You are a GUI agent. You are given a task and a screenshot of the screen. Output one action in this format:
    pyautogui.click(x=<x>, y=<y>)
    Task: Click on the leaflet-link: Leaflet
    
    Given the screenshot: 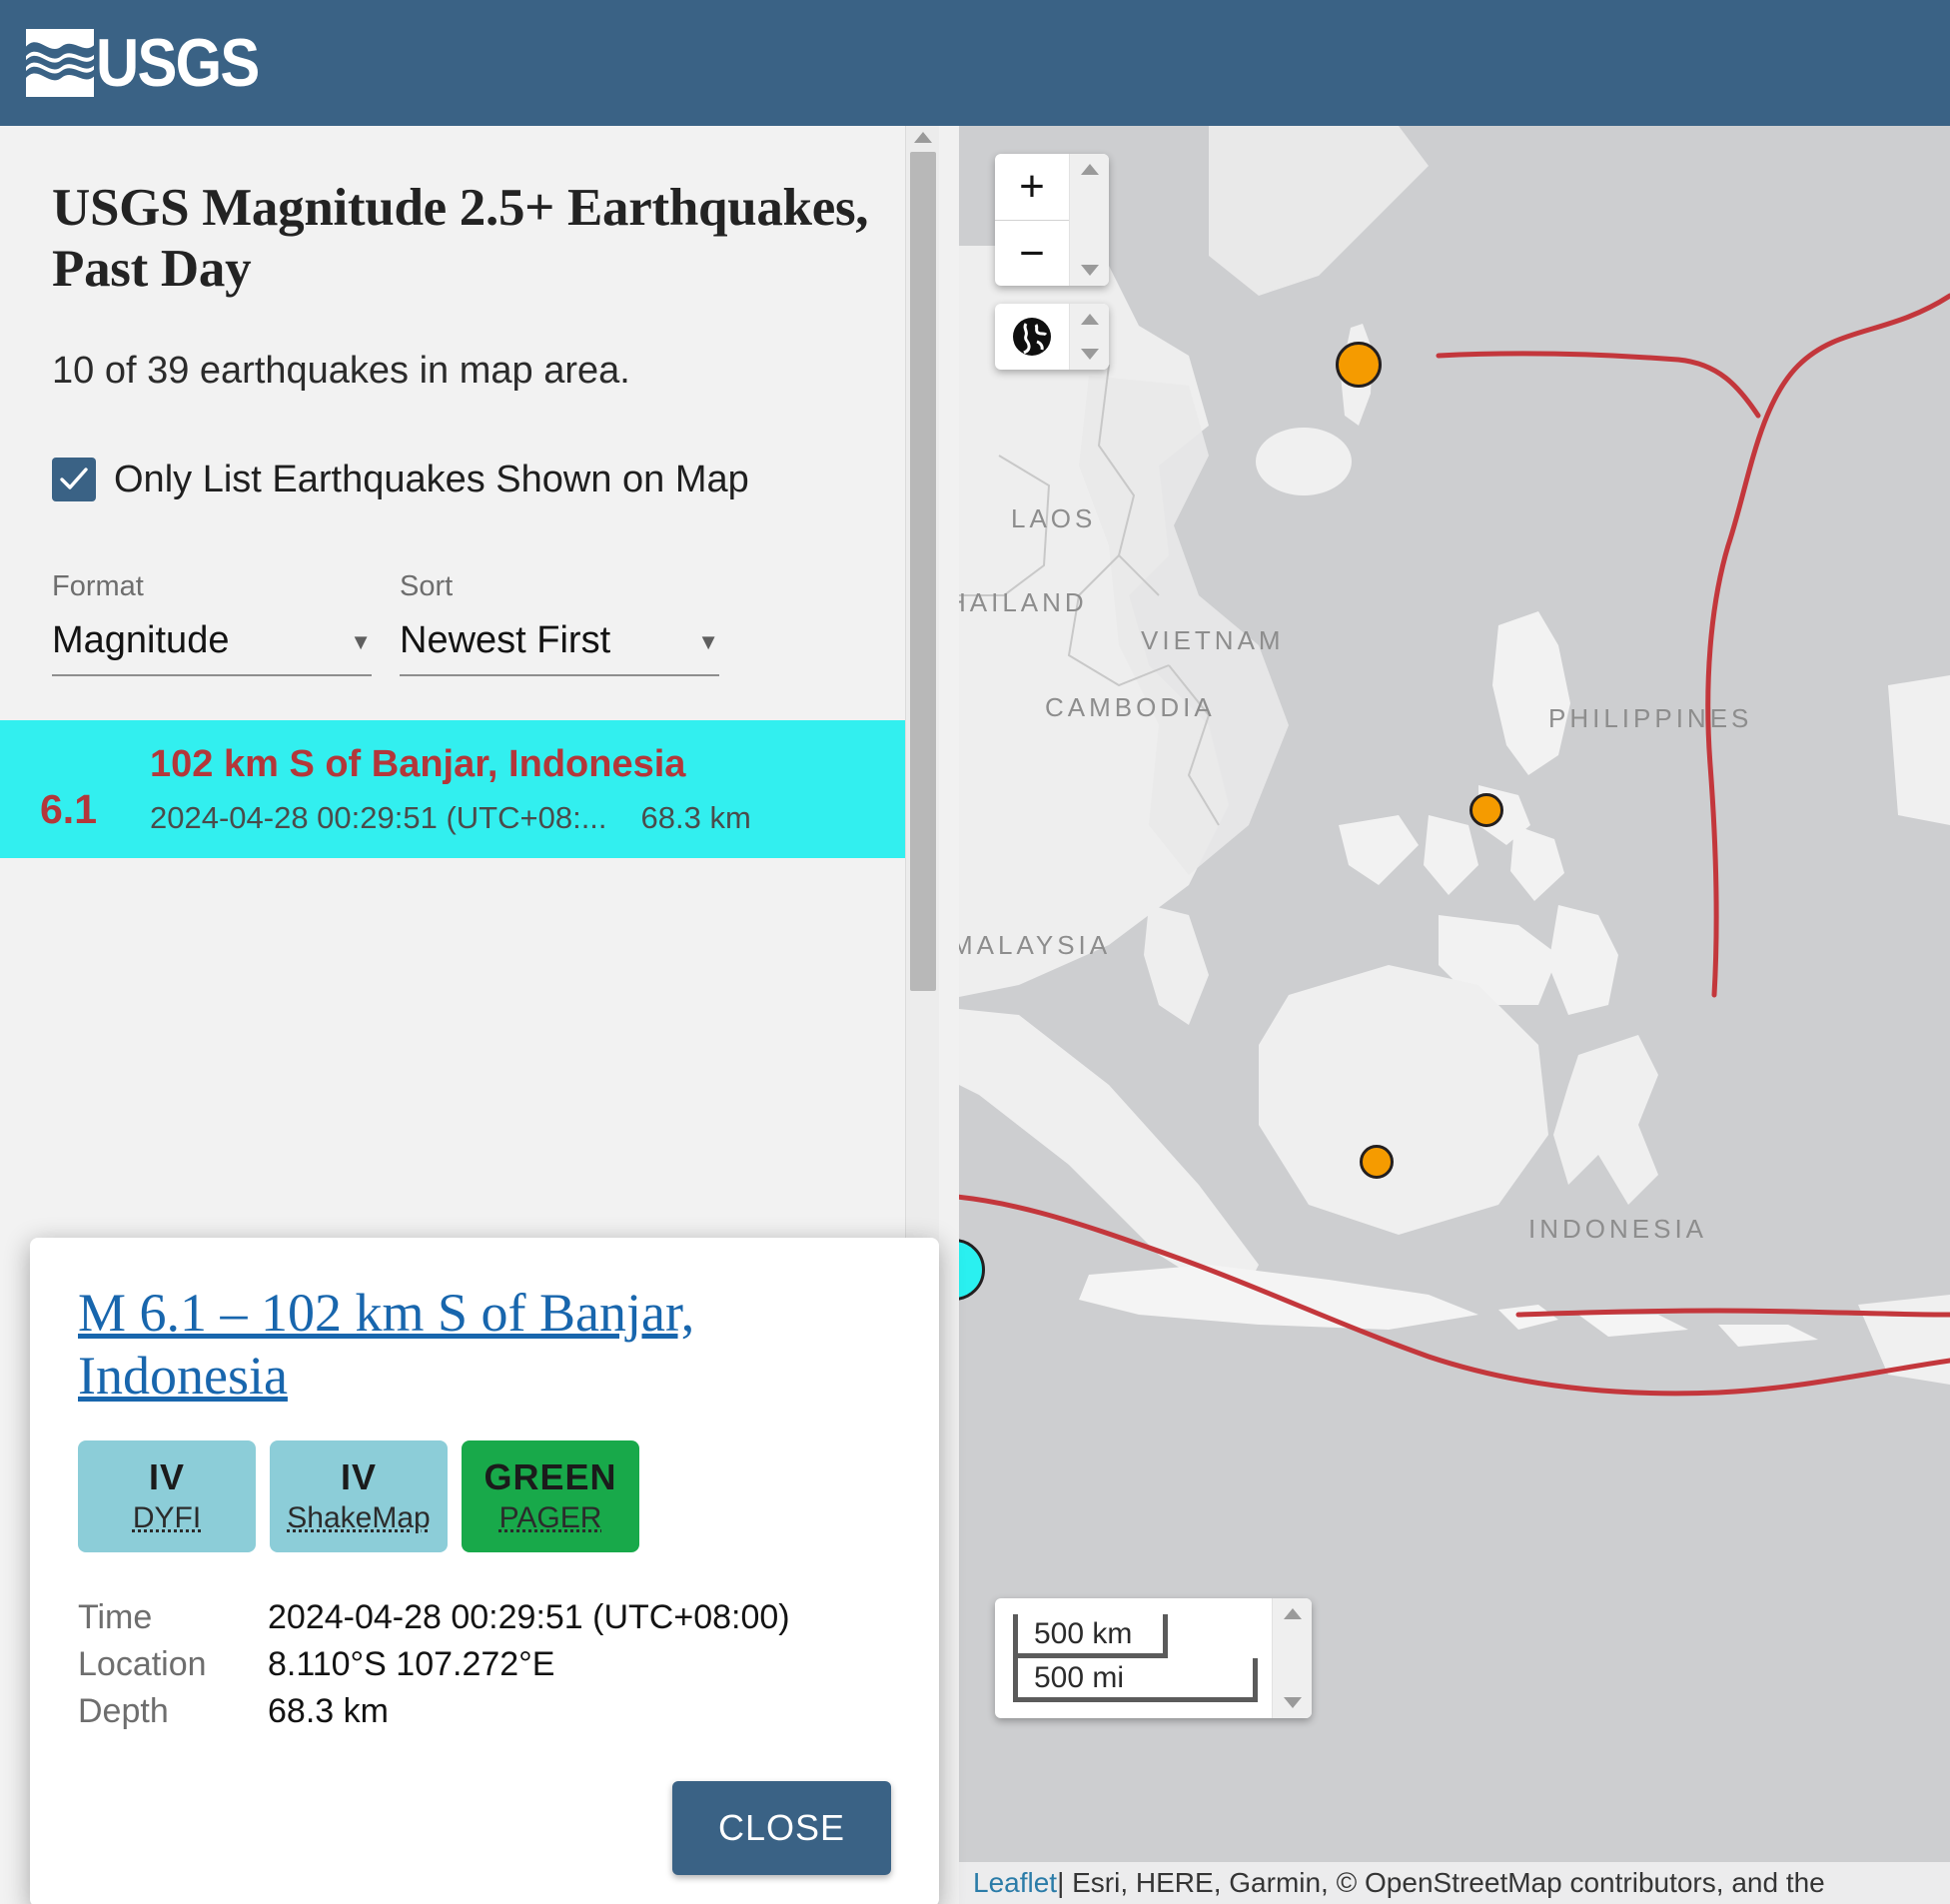 What is the action you would take?
    pyautogui.click(x=1015, y=1883)
    